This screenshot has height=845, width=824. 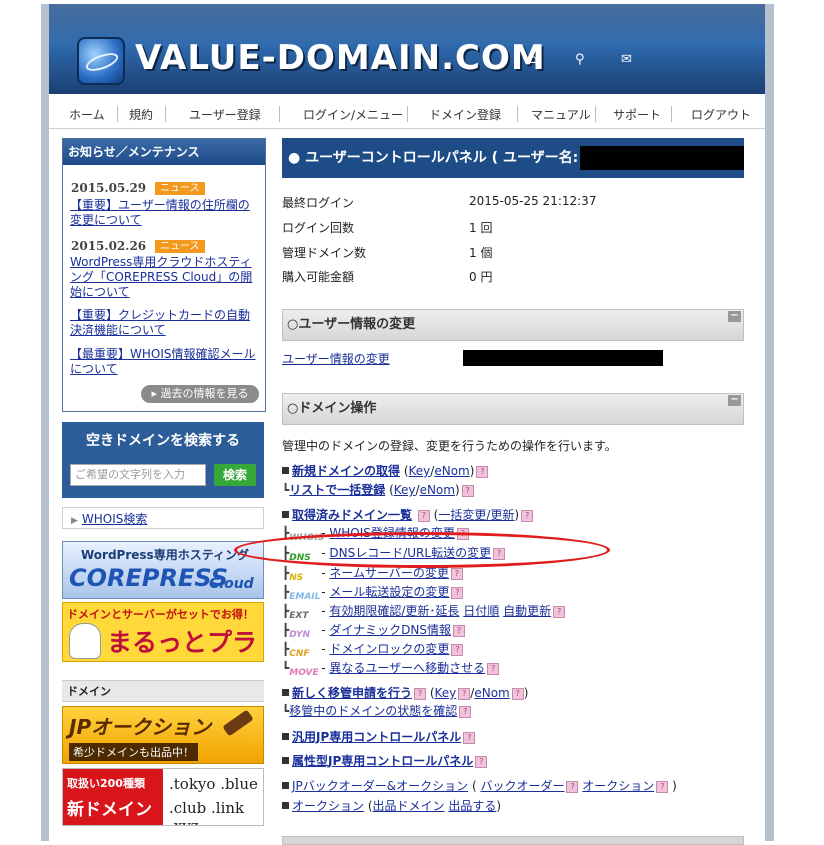 I want to click on dns-change-link: DNSレコード/URL転送の変更, so click(x=410, y=553).